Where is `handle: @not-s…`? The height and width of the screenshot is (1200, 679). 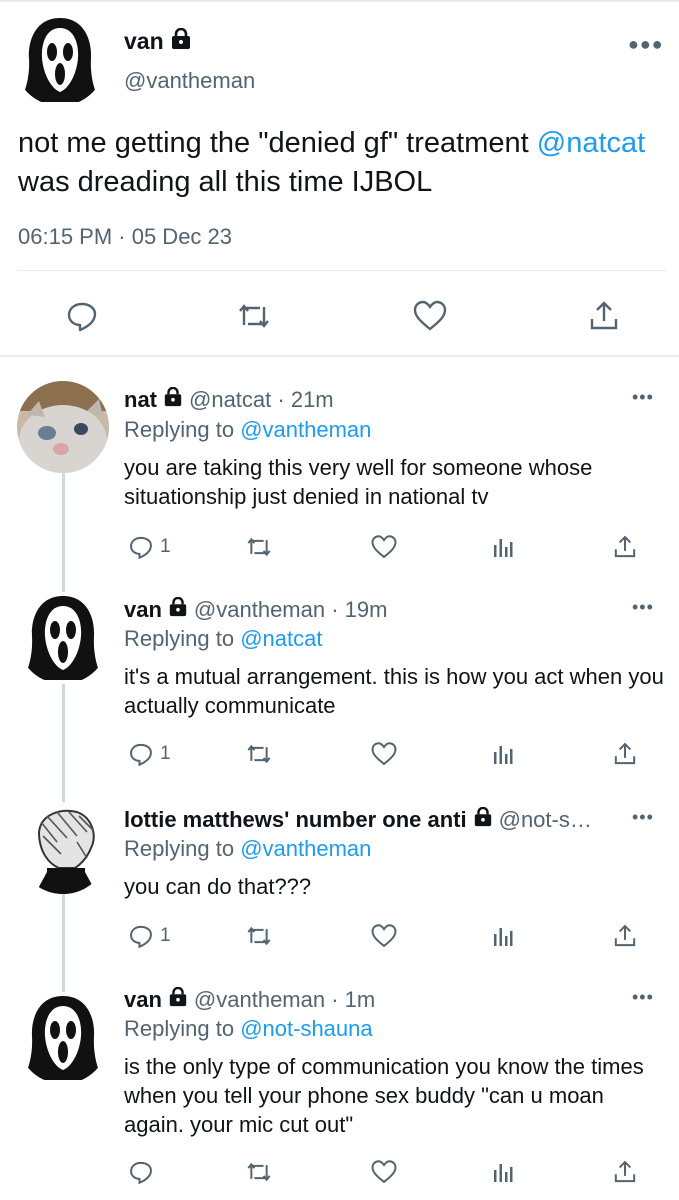
handle: @not-s… is located at coordinates (545, 820).